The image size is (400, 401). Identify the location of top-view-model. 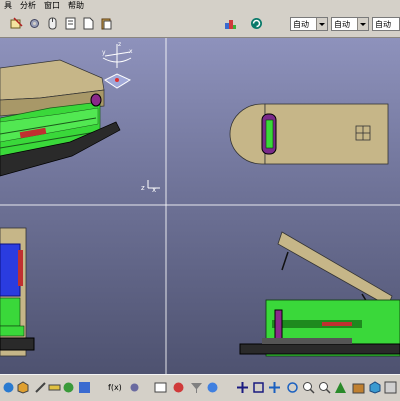
(309, 134).